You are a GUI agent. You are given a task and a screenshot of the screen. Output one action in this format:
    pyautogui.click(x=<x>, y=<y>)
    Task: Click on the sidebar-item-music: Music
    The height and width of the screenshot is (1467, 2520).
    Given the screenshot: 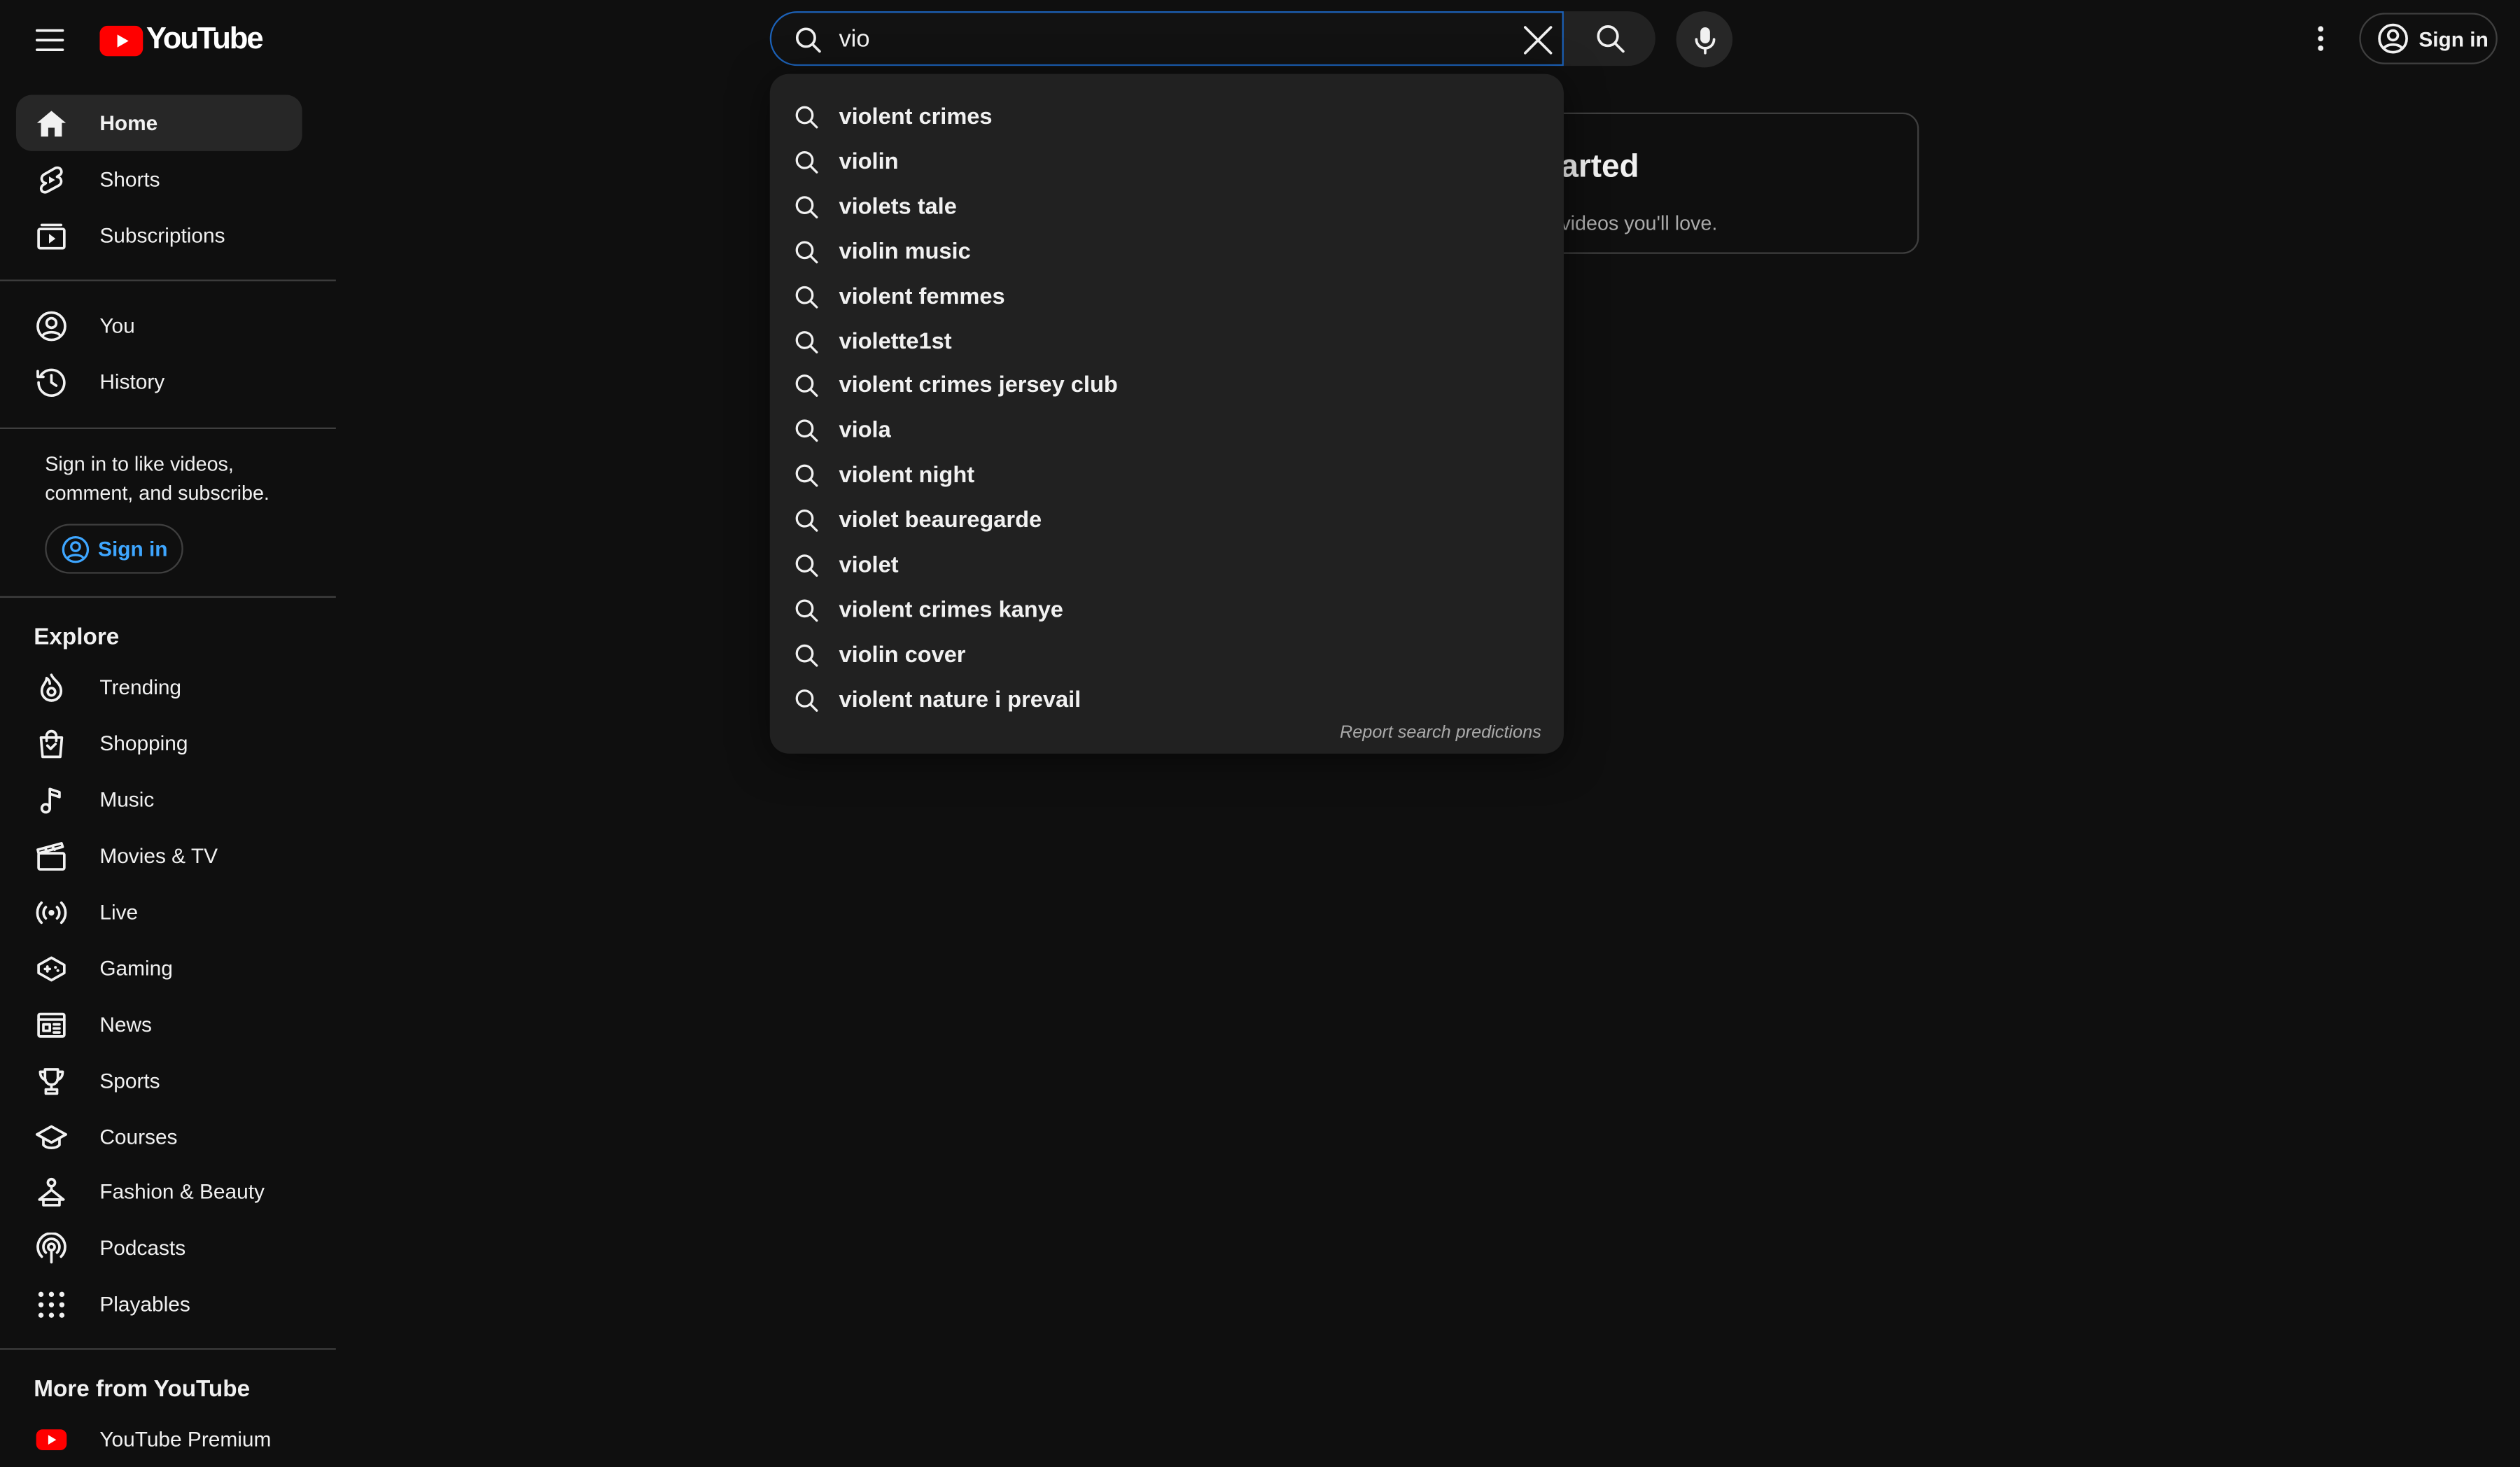 What is the action you would take?
    pyautogui.click(x=159, y=799)
    